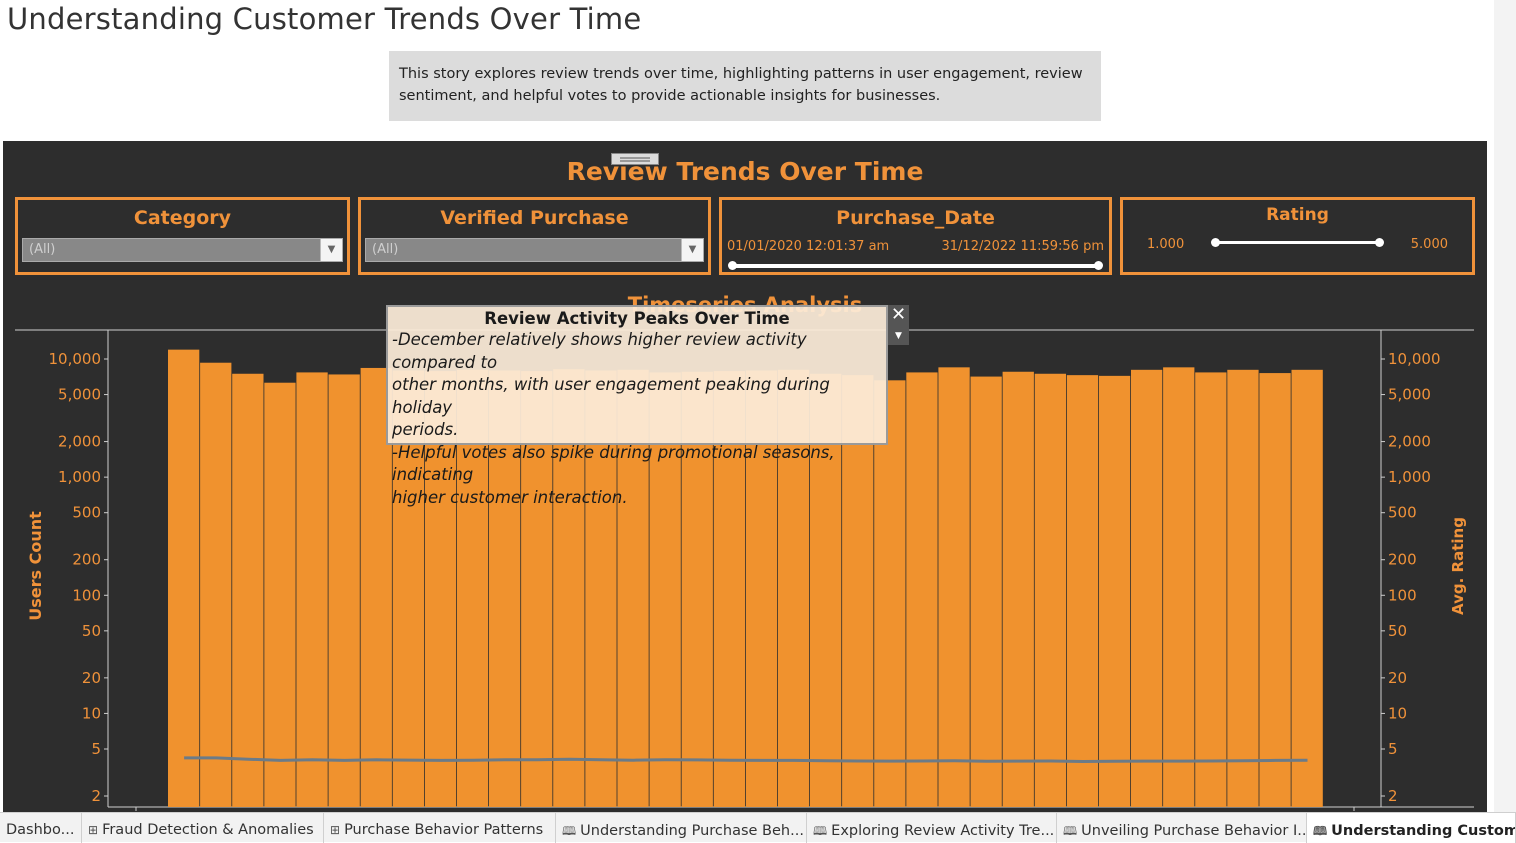 This screenshot has width=1516, height=843. Describe the element at coordinates (86, 595) in the screenshot. I see `left-tick-label: 100` at that location.